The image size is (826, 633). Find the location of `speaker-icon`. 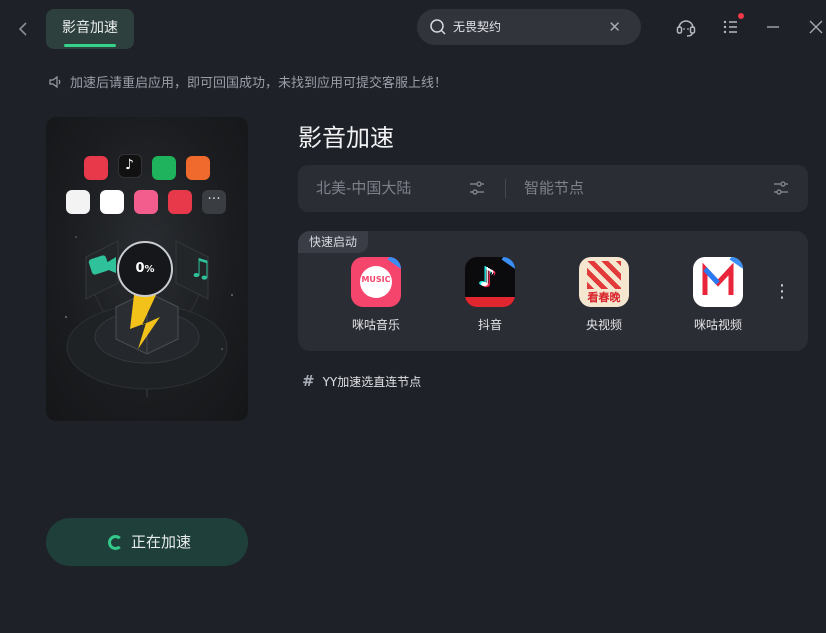

speaker-icon is located at coordinates (55, 82).